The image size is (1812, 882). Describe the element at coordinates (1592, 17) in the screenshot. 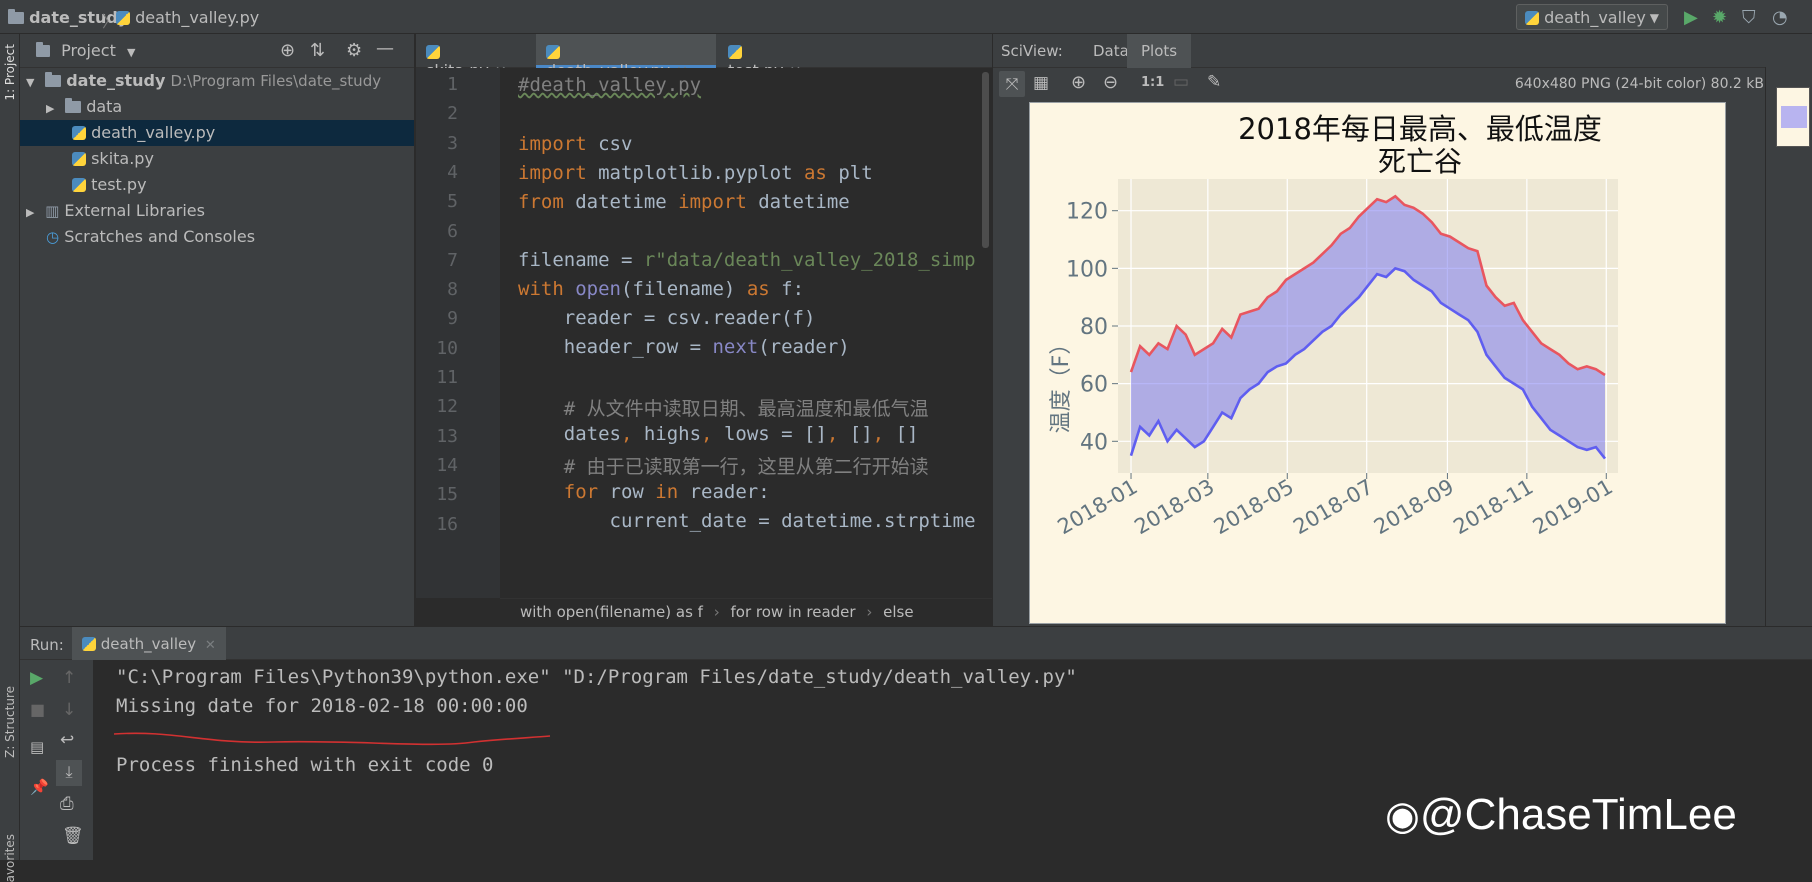

I see `run-config-select: death_valley ▼` at that location.